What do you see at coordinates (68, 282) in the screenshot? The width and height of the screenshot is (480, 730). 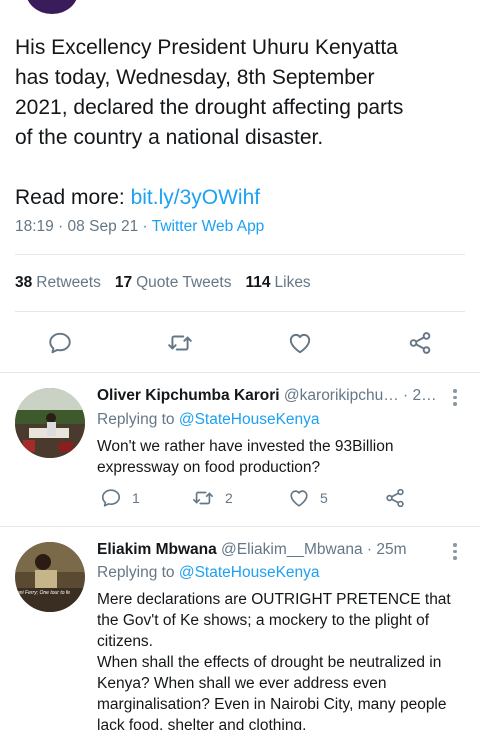 I see `retweets-label: Retweets` at bounding box center [68, 282].